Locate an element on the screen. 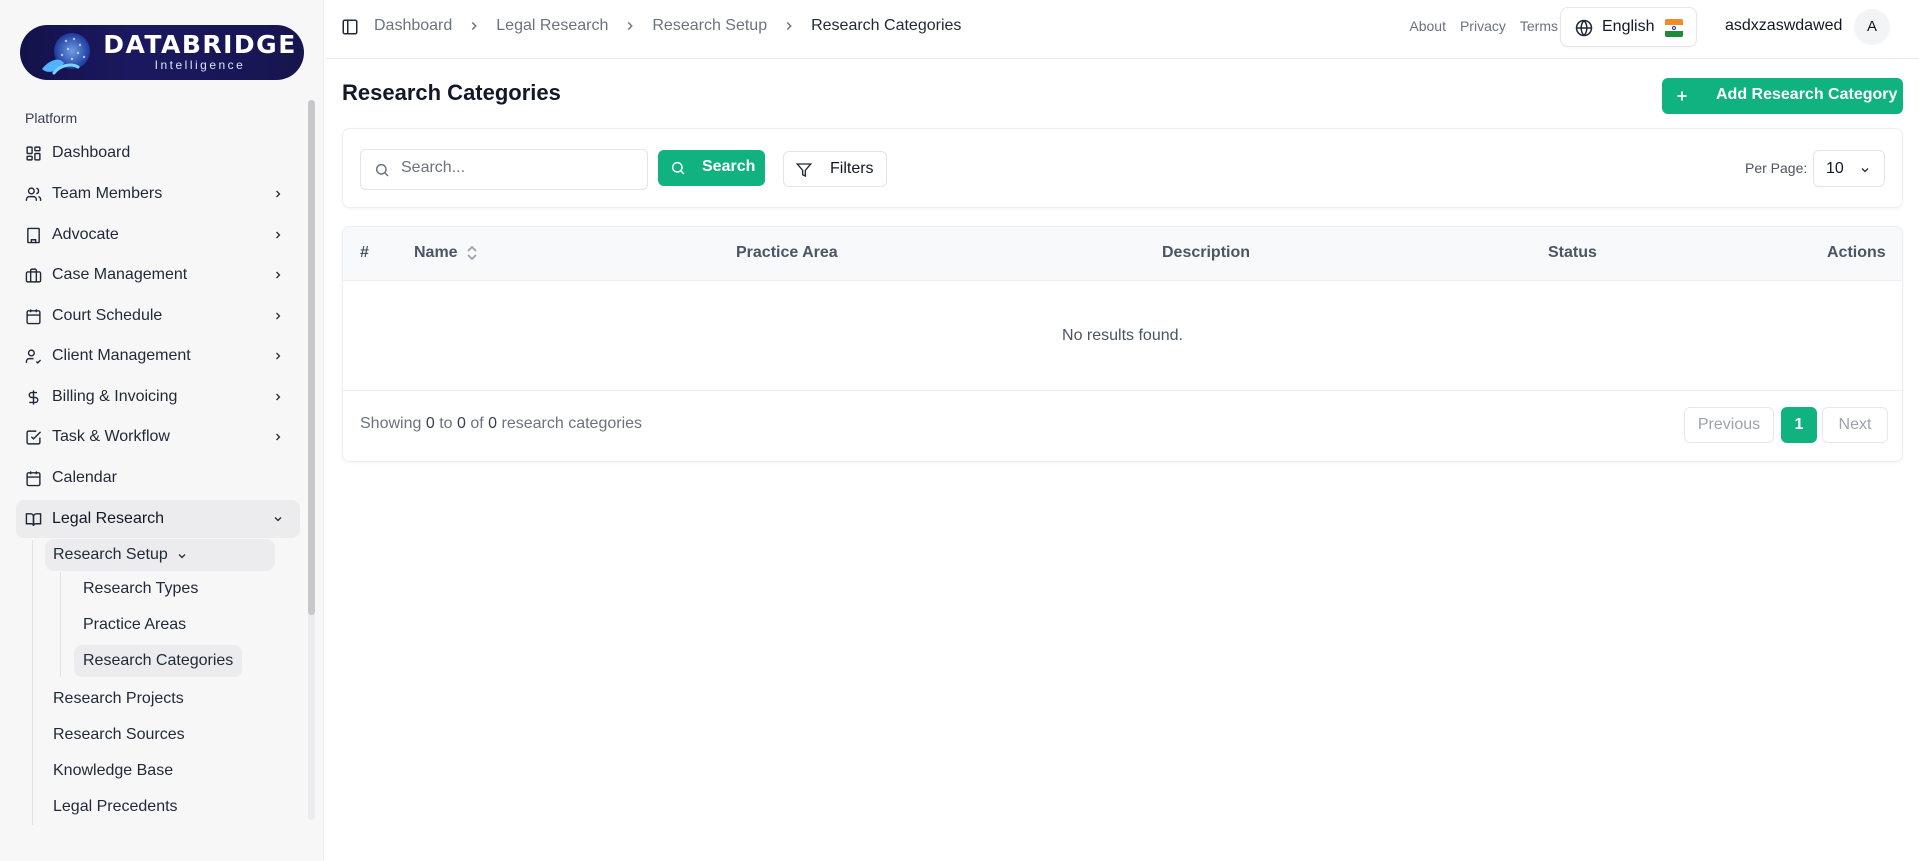  sidebar-item-knowledge-base: Knowledge Base is located at coordinates (113, 771).